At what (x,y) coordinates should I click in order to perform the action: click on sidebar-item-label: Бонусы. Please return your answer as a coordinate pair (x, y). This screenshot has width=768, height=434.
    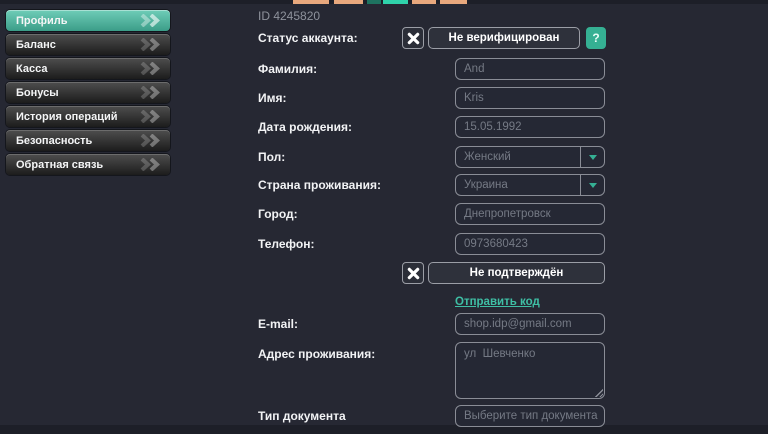
    Looking at the image, I should click on (37, 92).